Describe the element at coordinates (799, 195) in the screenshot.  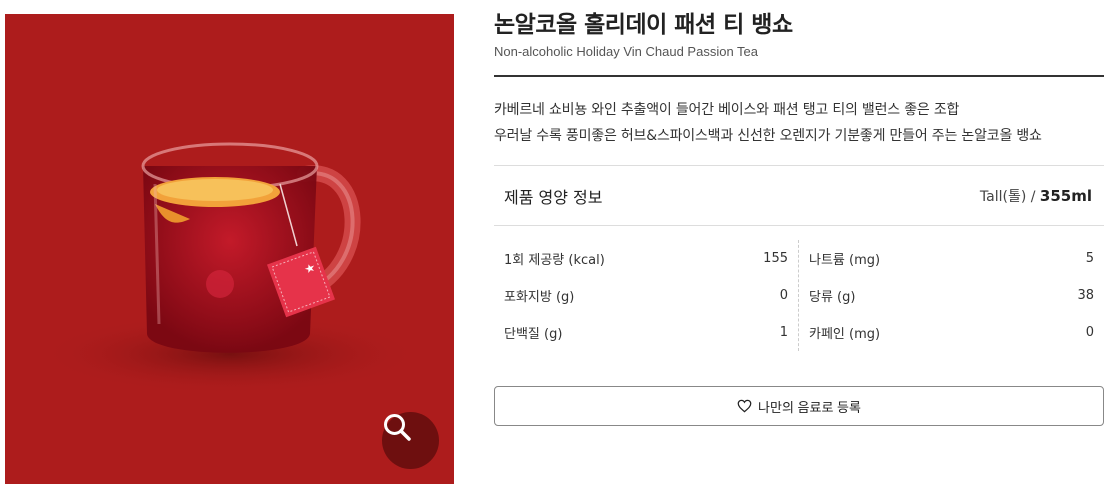
I see `nutrition-header: 제품 영양 정보 Tall(톨) / 355ml` at that location.